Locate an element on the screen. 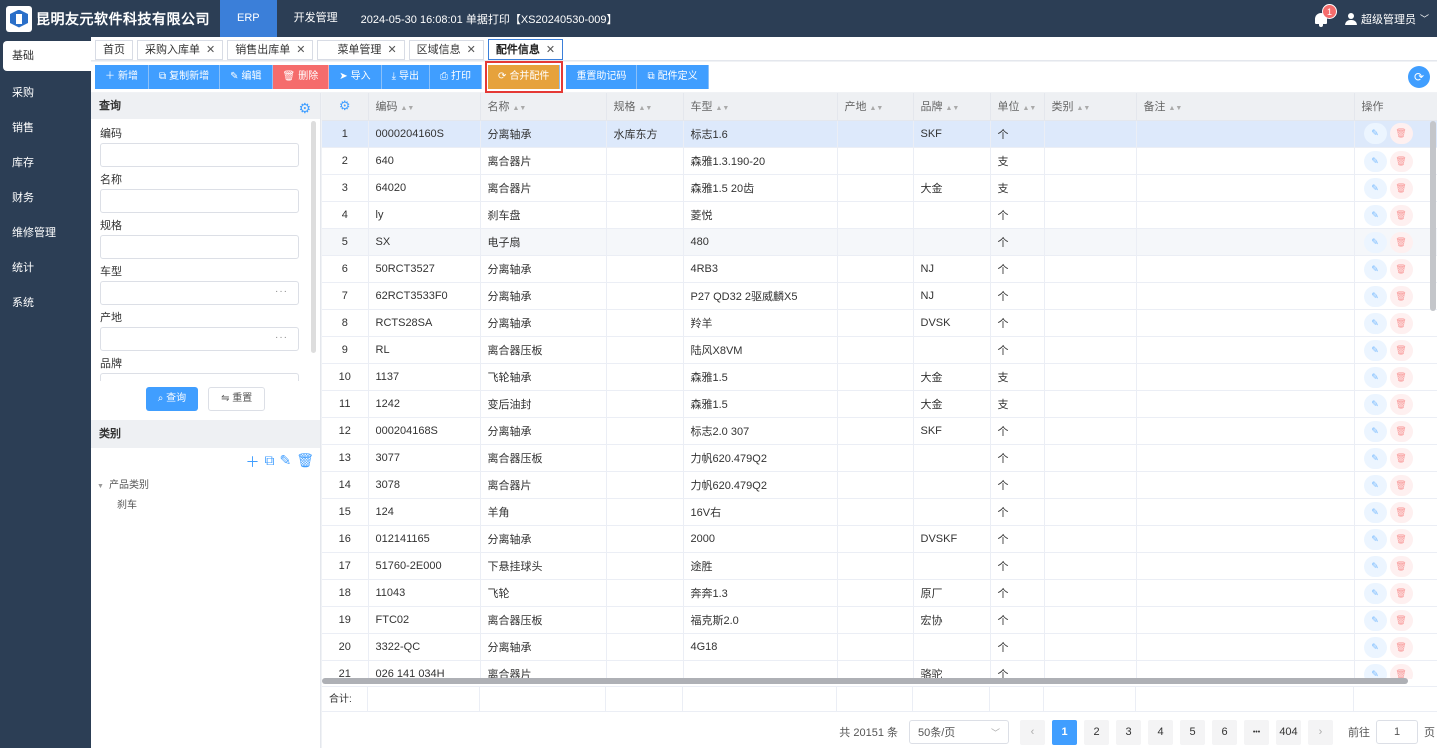  model-input: ··· is located at coordinates (199, 293).